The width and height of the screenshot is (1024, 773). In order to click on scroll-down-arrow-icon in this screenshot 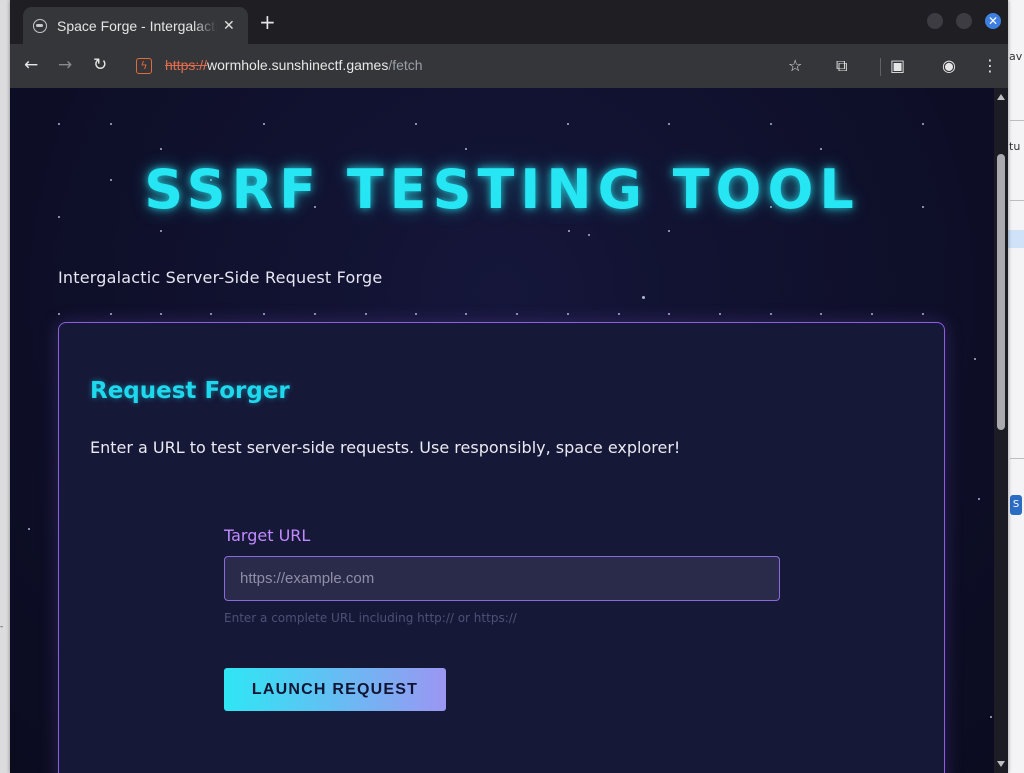, I will do `click(1001, 764)`.